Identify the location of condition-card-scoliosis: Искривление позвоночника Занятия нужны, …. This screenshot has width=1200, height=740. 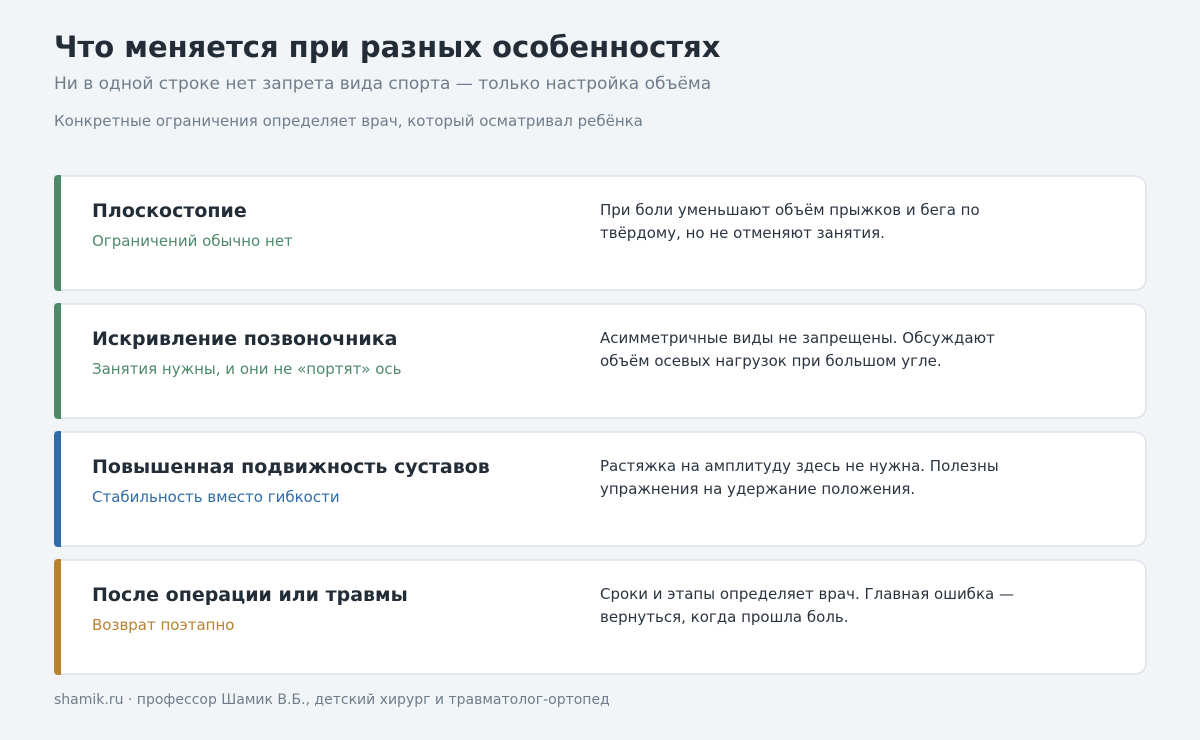
(600, 361).